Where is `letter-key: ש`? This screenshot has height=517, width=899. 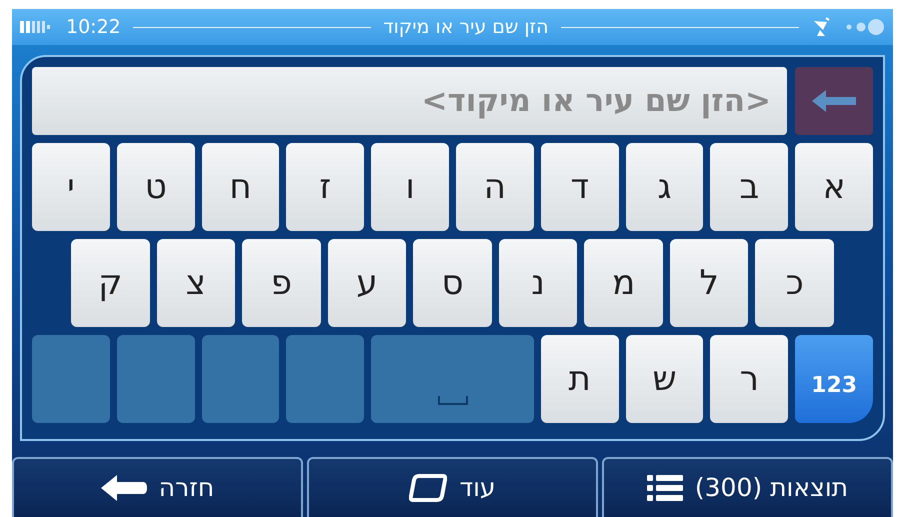
letter-key: ש is located at coordinates (665, 379).